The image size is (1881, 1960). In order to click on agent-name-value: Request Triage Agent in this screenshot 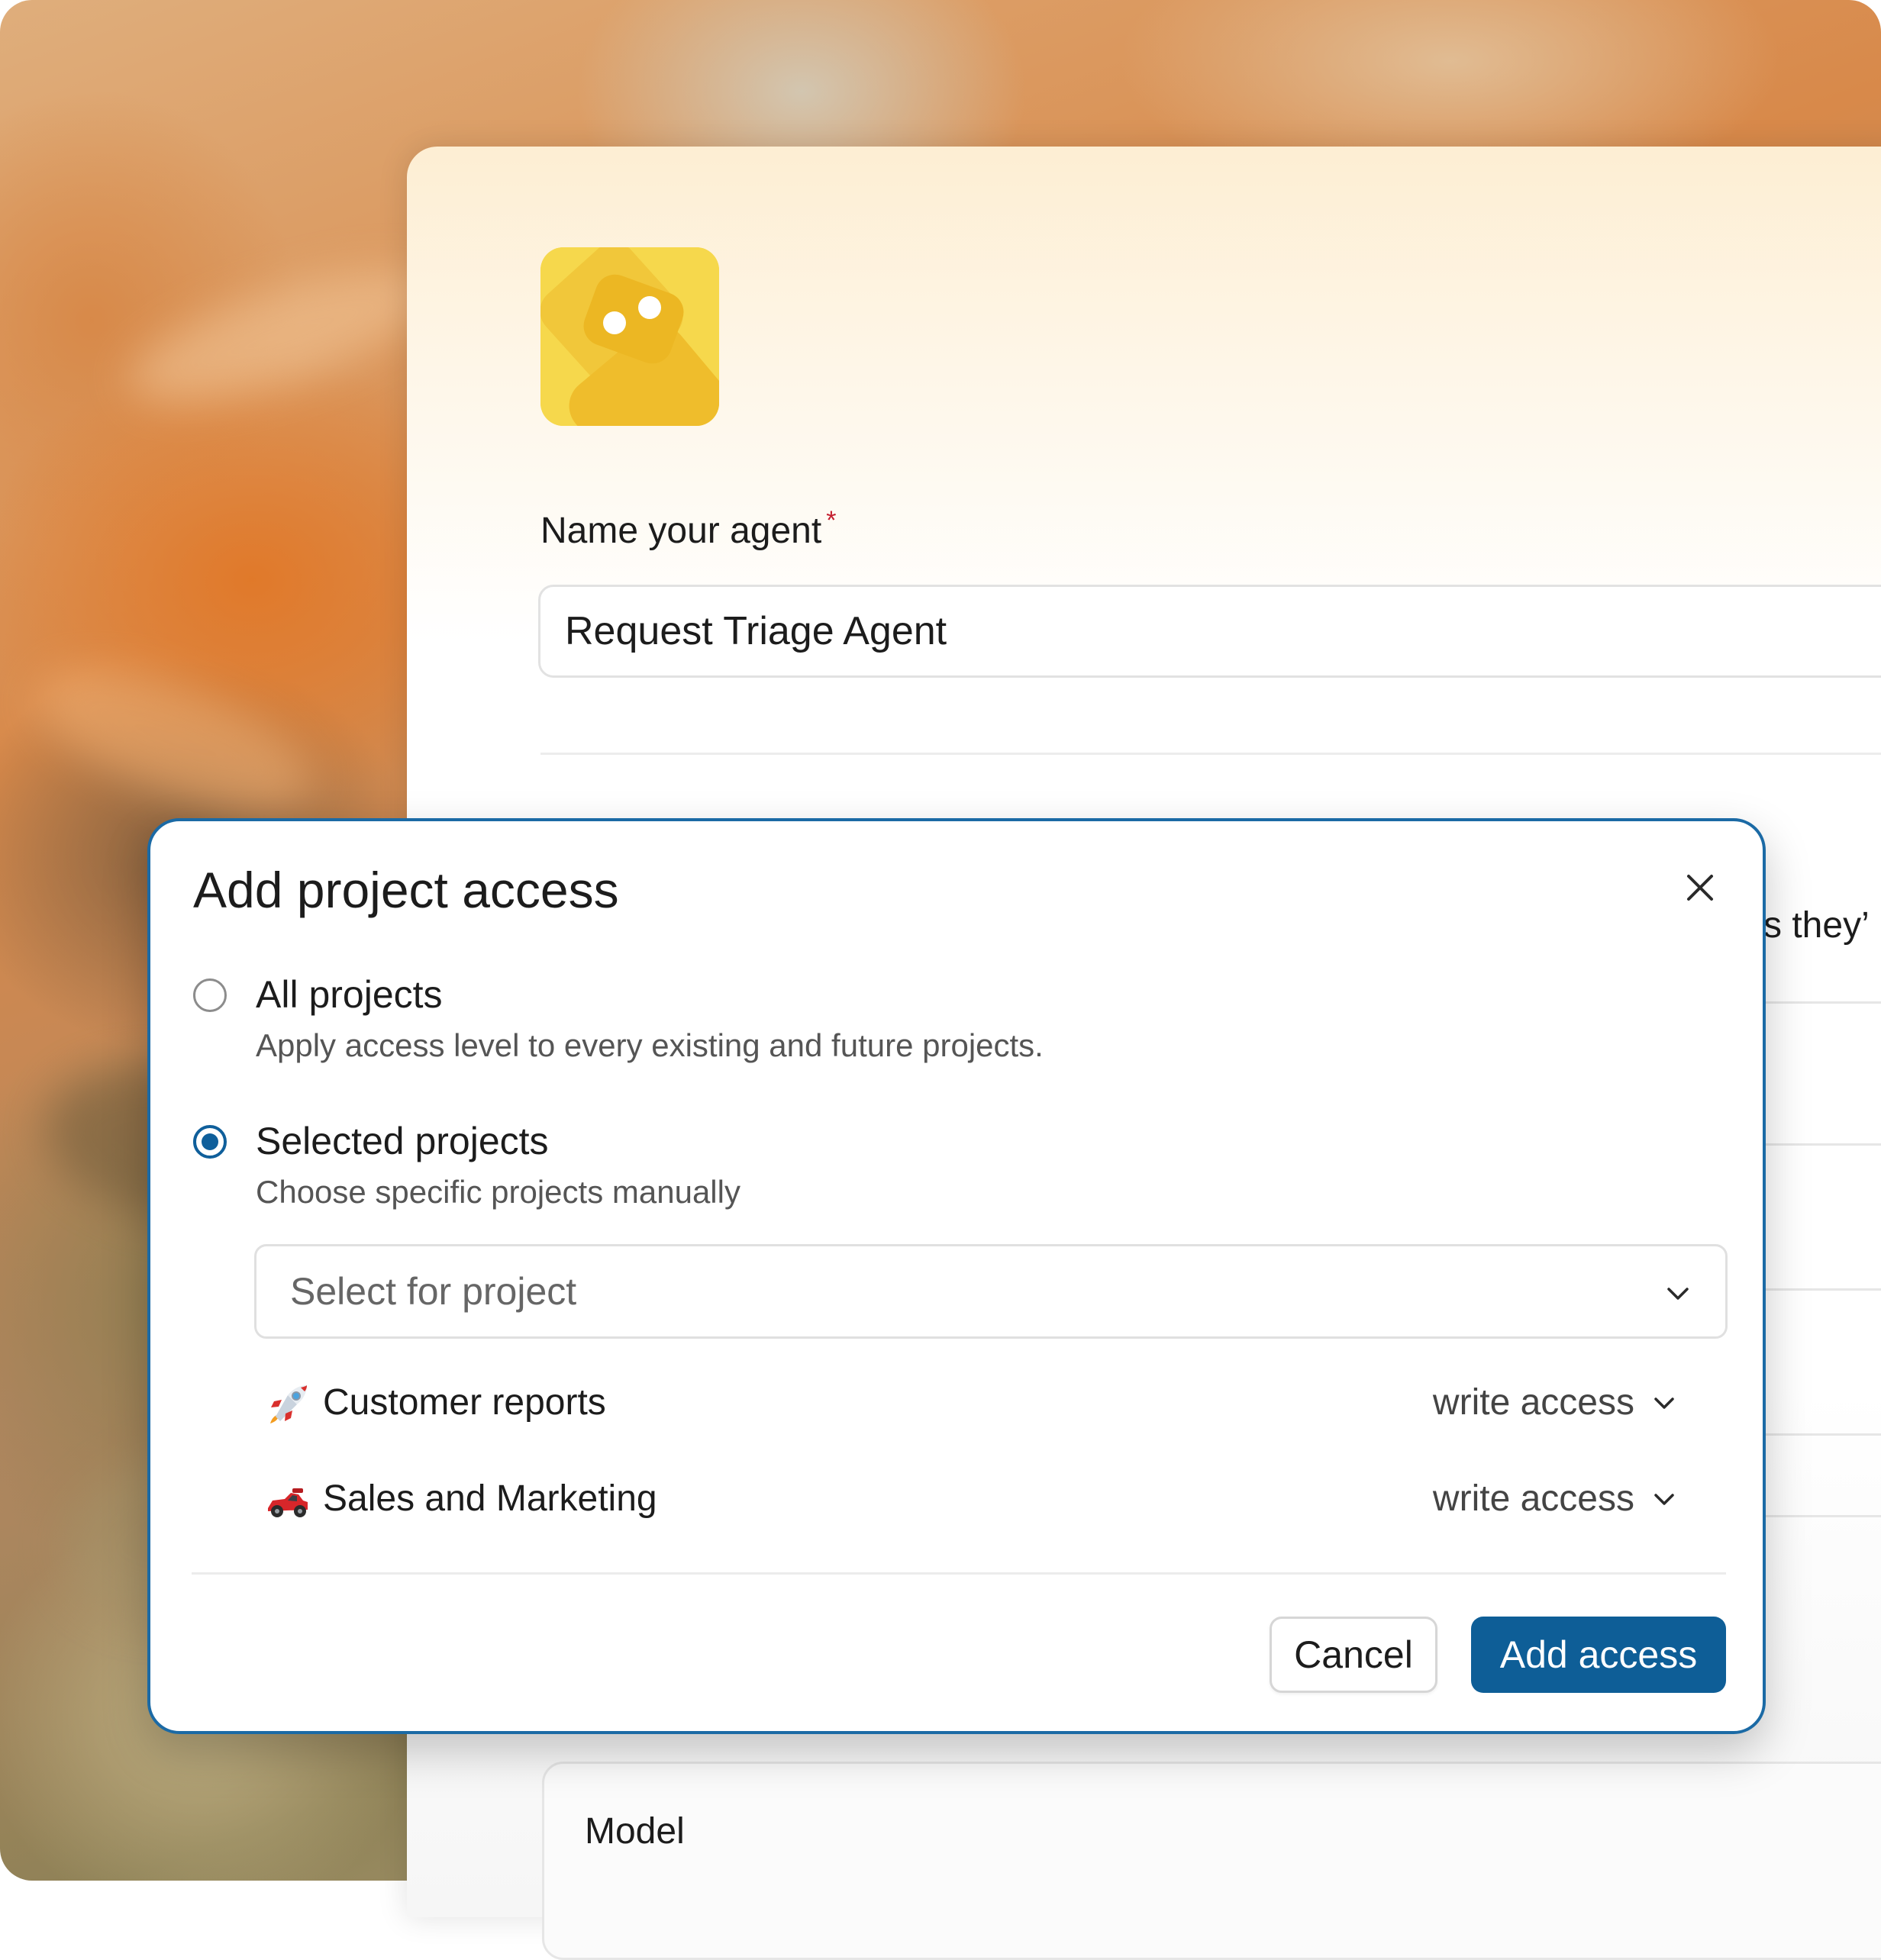, I will do `click(756, 631)`.